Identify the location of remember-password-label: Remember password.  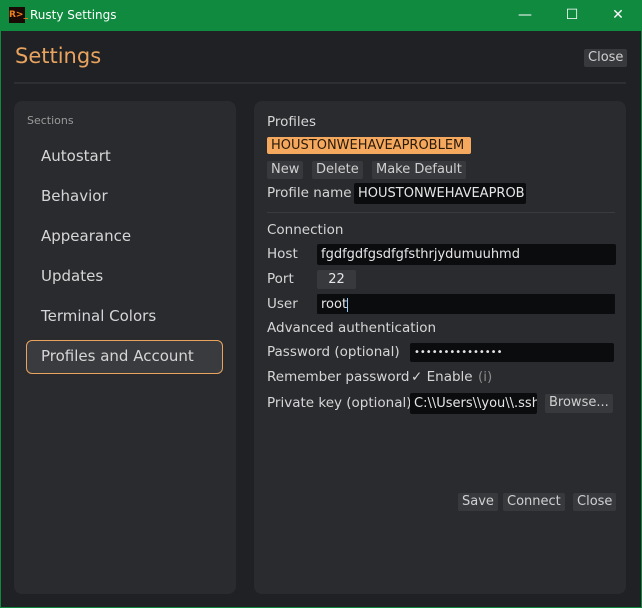
(338, 377).